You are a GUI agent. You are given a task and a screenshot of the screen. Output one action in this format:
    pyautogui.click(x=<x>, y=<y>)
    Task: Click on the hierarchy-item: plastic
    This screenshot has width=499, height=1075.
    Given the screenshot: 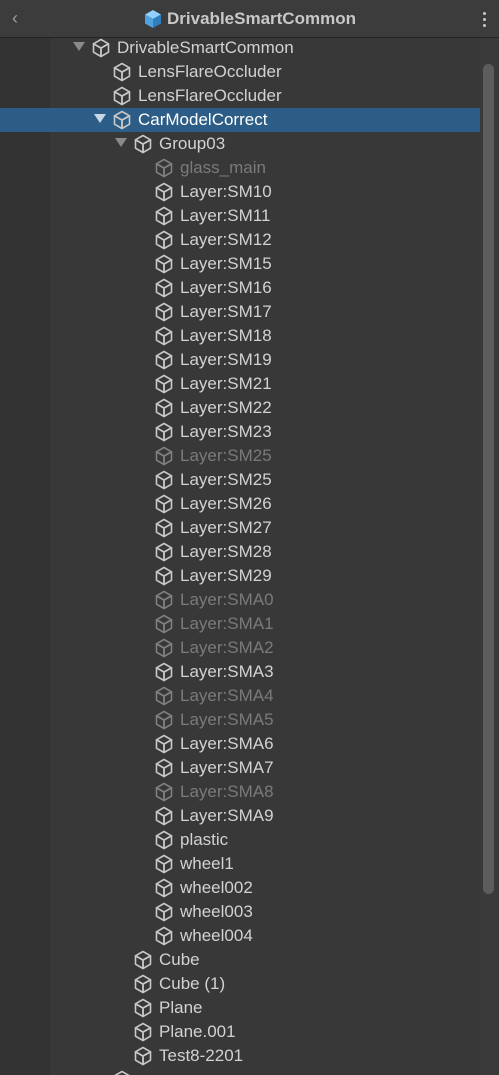 What is the action you would take?
    pyautogui.click(x=240, y=840)
    